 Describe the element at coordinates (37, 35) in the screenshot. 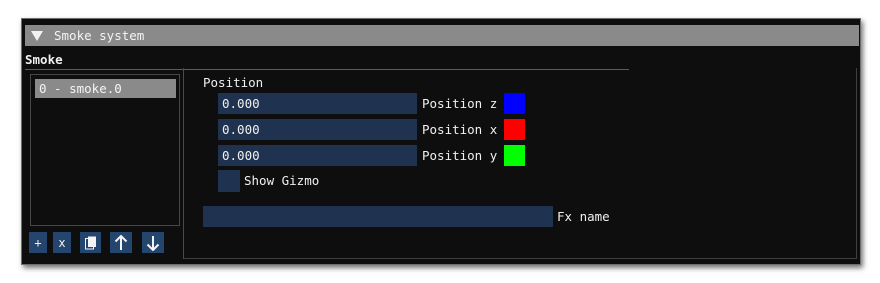

I see `collapse-triangle-icon` at that location.